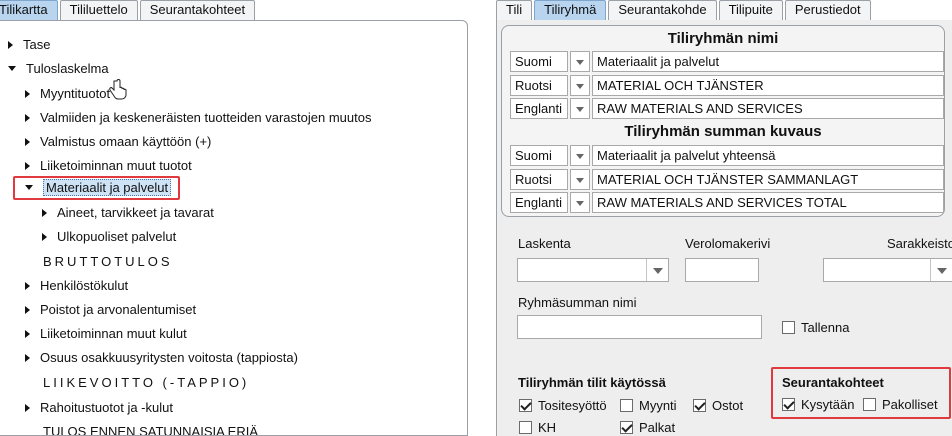 Image resolution: width=952 pixels, height=436 pixels. Describe the element at coordinates (117, 236) in the screenshot. I see `tree-item-label: Ulkopuoliset palvelut` at that location.